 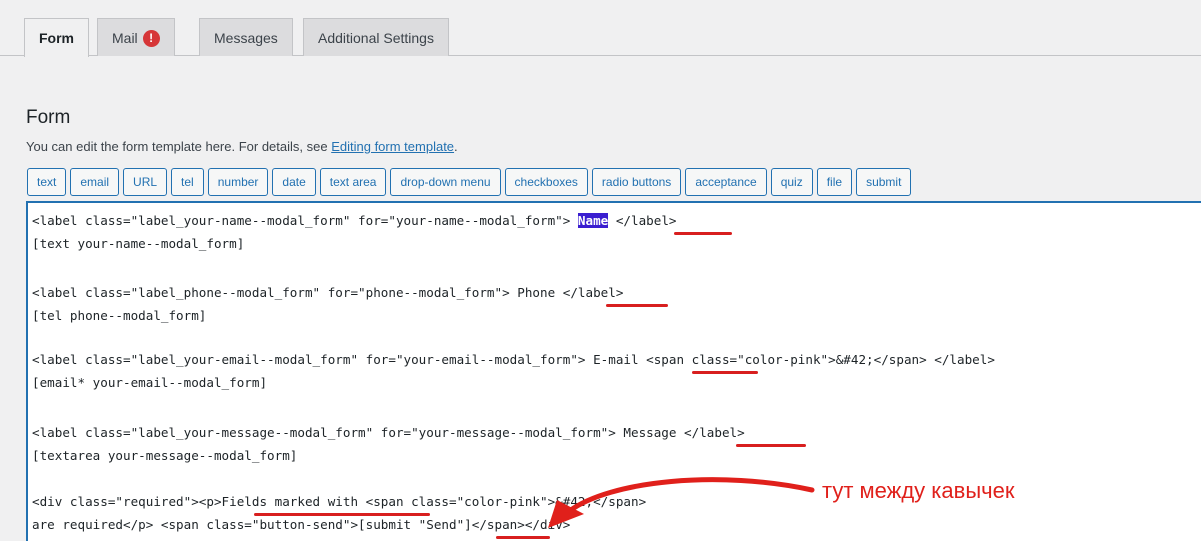 I want to click on annotation-text: тут между кавычек, so click(x=918, y=490).